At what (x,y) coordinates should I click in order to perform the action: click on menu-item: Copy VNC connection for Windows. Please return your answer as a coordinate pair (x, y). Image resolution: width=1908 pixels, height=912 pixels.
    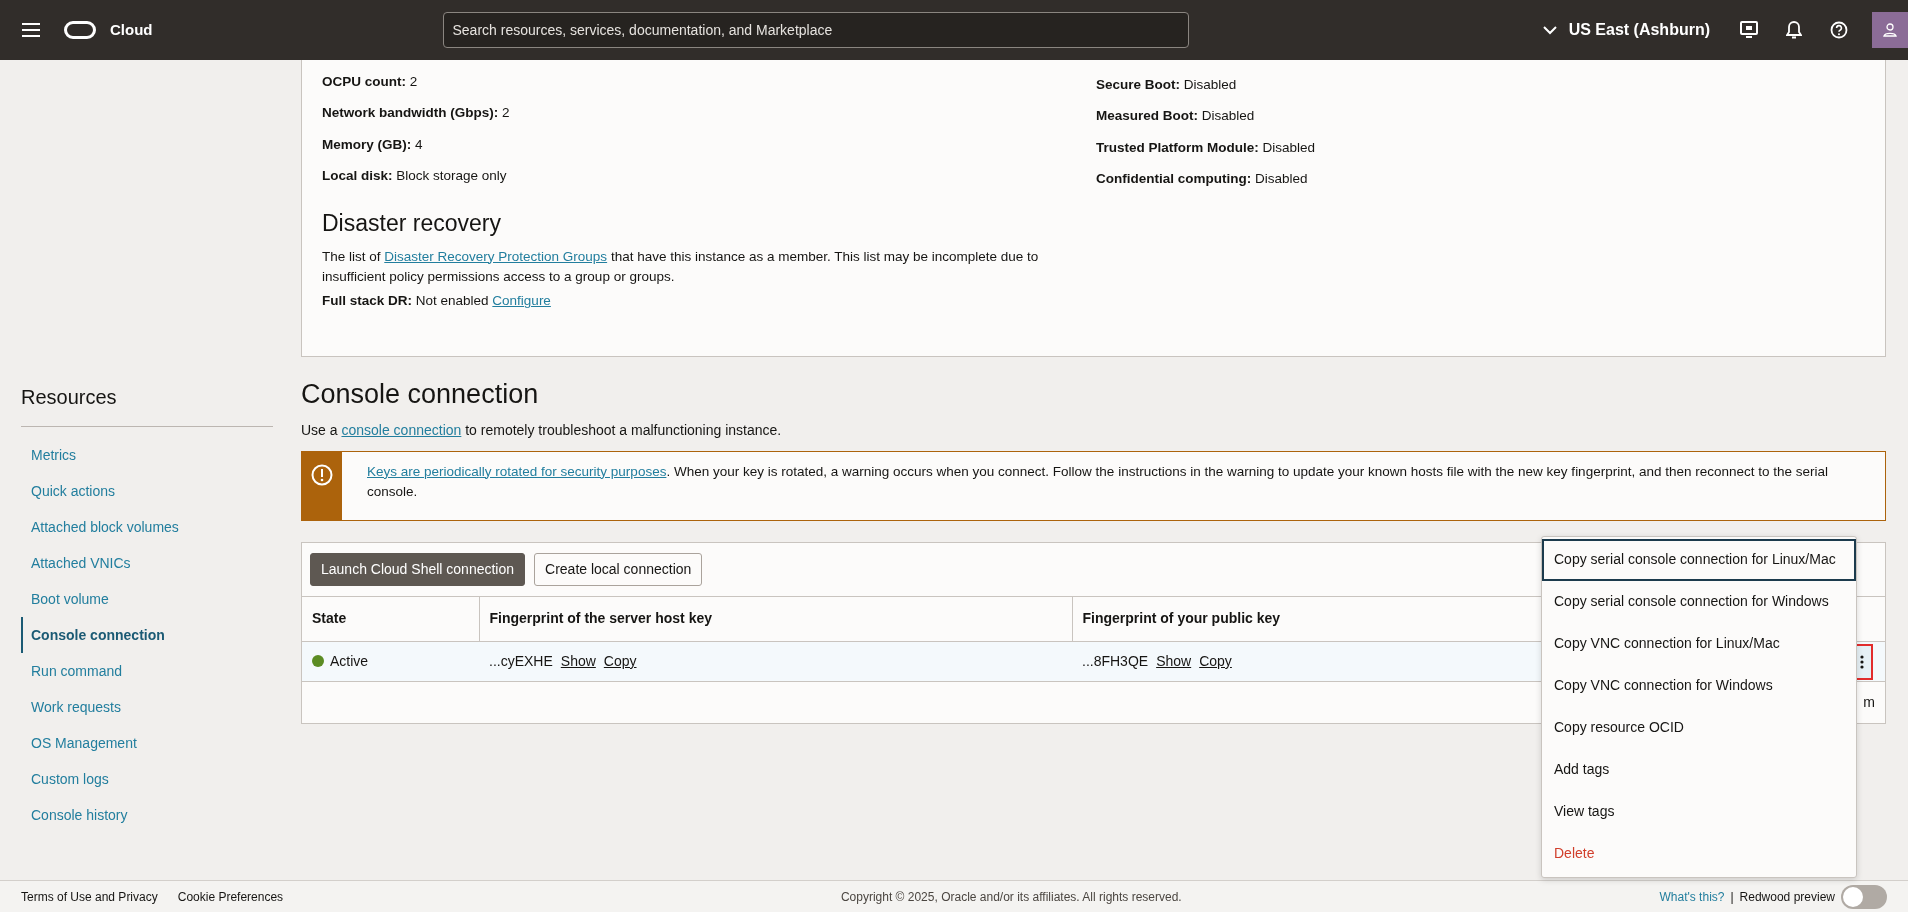
    Looking at the image, I should click on (1699, 685).